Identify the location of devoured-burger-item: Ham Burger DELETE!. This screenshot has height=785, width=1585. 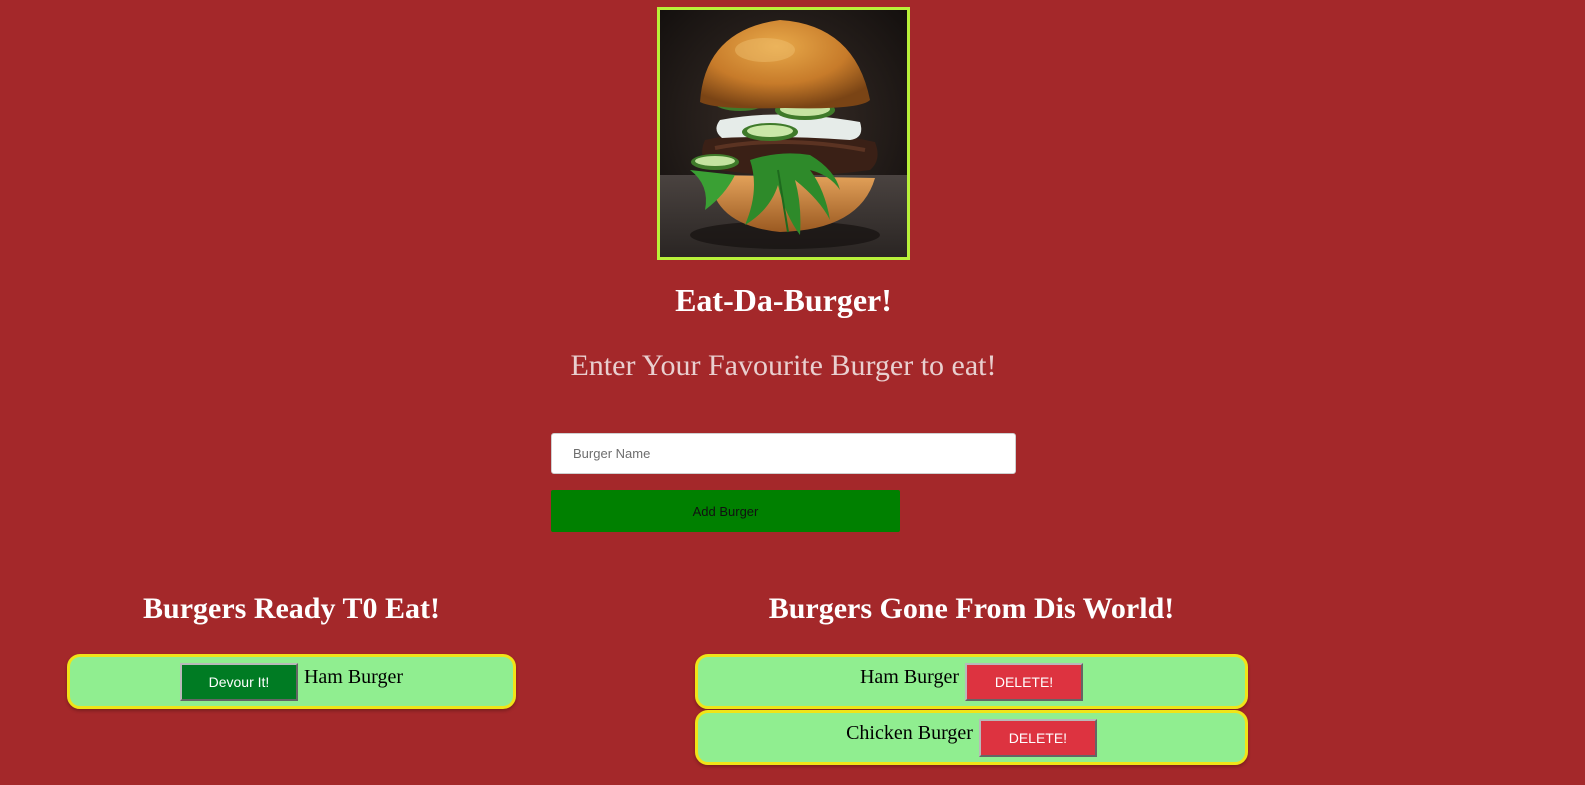
(971, 681).